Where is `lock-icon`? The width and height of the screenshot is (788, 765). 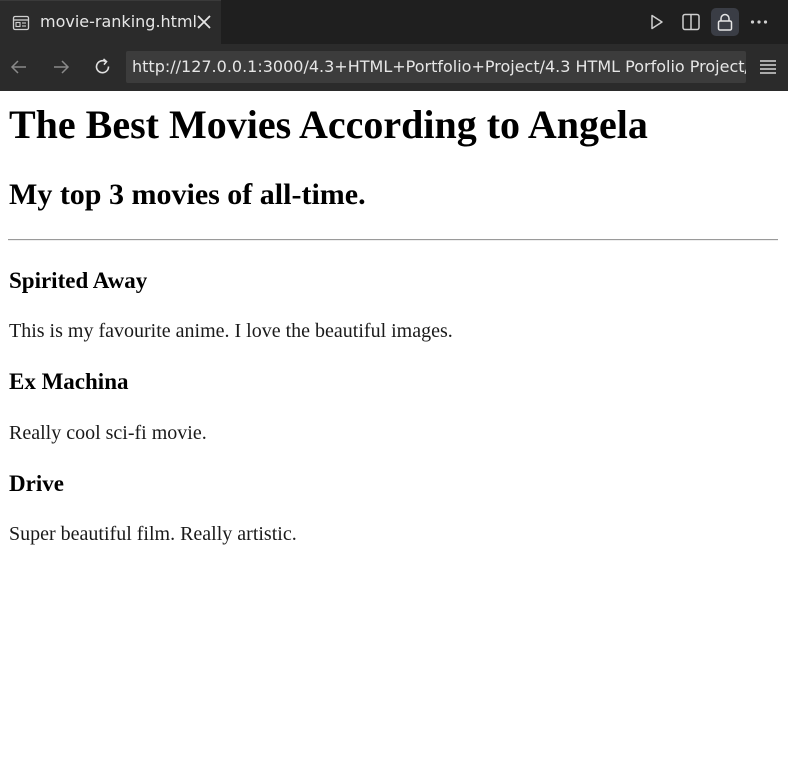
lock-icon is located at coordinates (725, 22).